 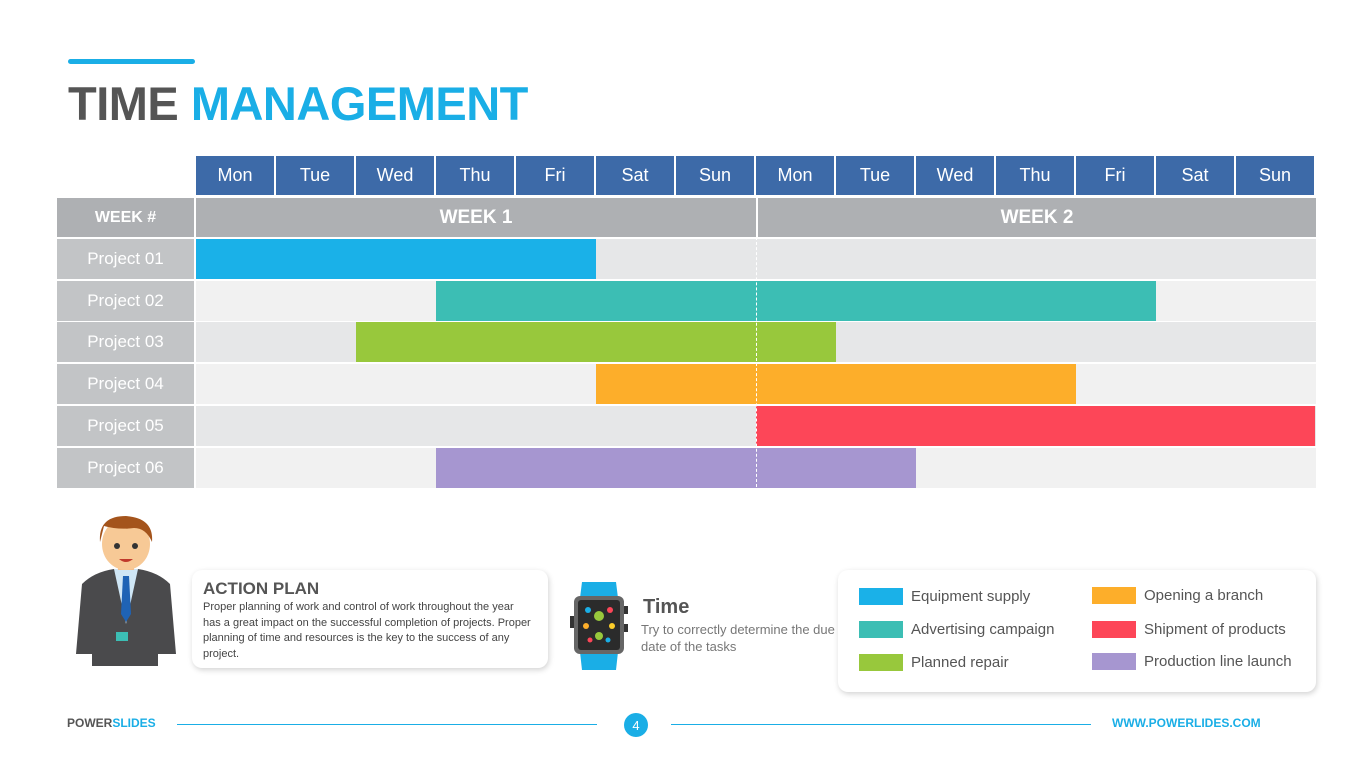 I want to click on project-label: Project 06, so click(x=126, y=467).